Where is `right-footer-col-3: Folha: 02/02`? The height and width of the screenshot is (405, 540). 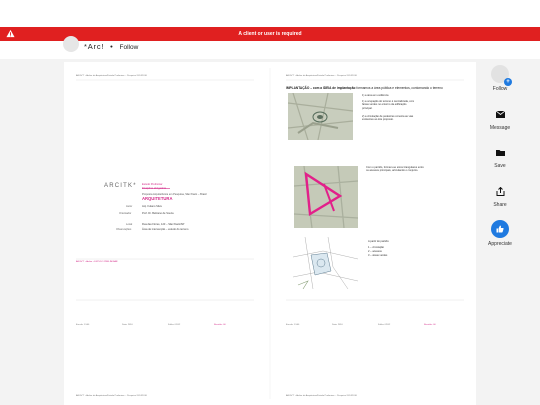
right-footer-col-3: Folha: 02/02 is located at coordinates (384, 325).